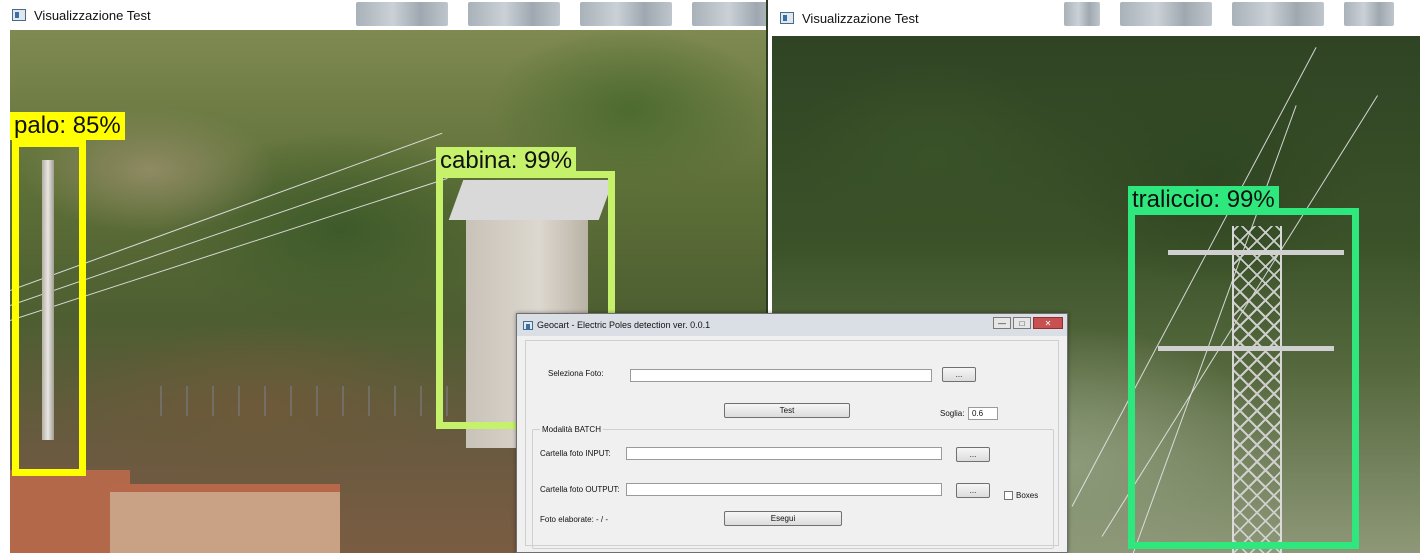 The width and height of the screenshot is (1420, 553). I want to click on window-controls: — □ ✕, so click(1028, 323).